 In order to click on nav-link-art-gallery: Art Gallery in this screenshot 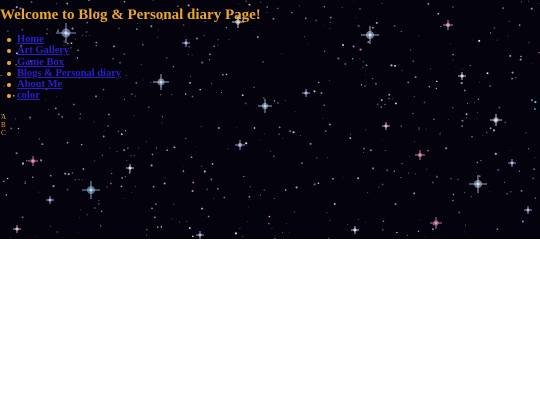, I will do `click(43, 50)`.